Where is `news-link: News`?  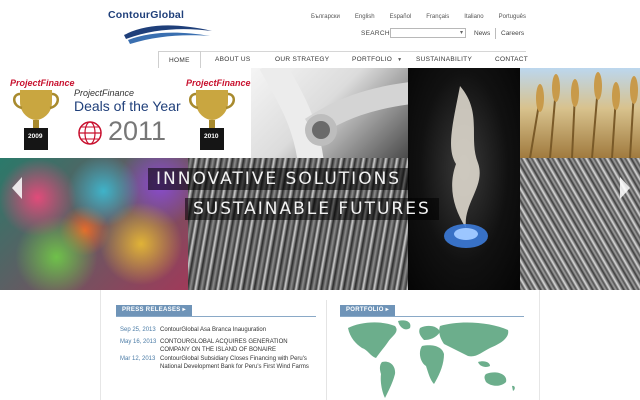 news-link: News is located at coordinates (482, 33).